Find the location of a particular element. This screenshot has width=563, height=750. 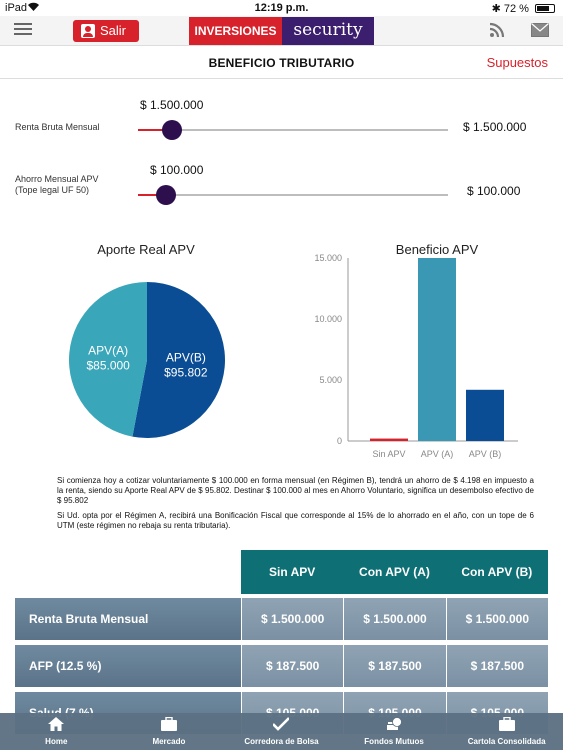

x-tick-label: Sin APV is located at coordinates (388, 454).